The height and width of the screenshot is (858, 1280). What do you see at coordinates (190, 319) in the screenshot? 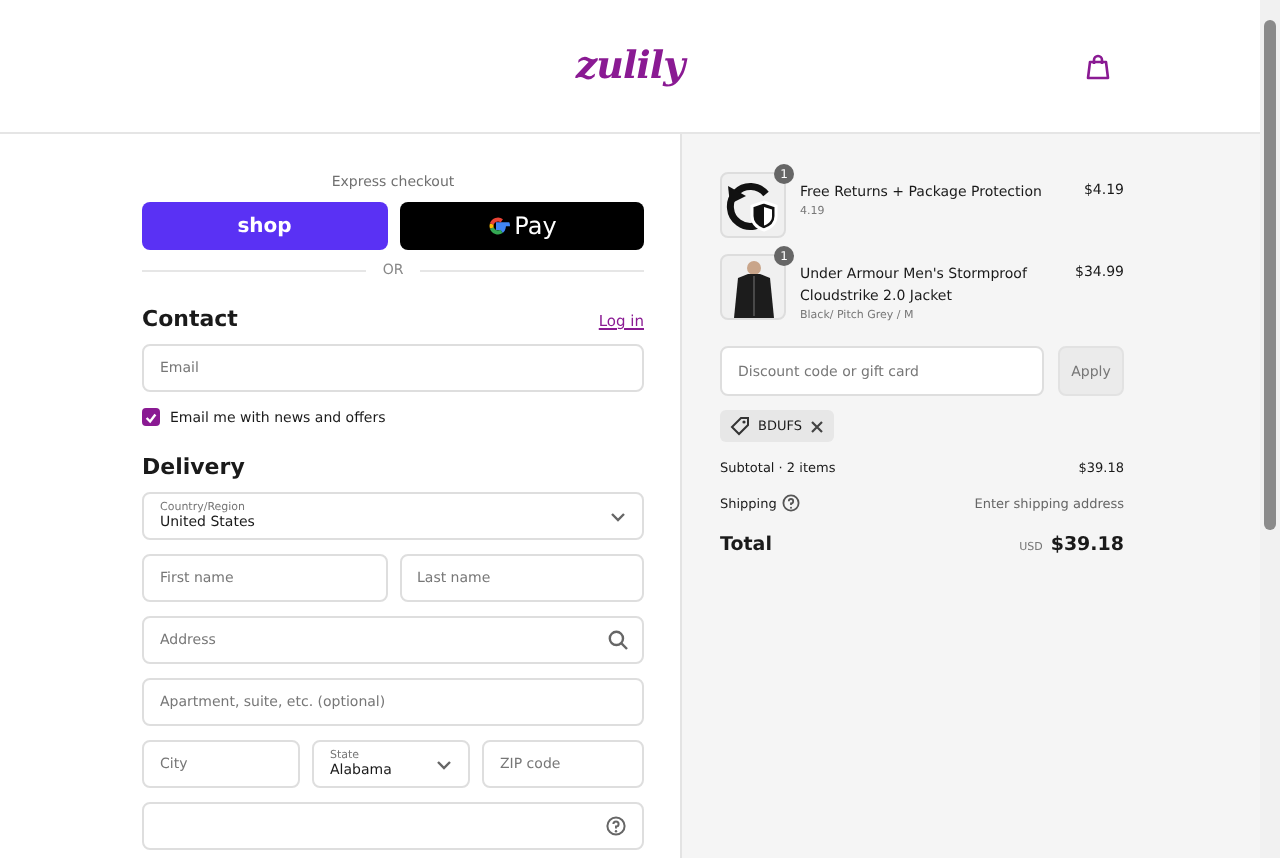
I see `section-heading: Contact` at bounding box center [190, 319].